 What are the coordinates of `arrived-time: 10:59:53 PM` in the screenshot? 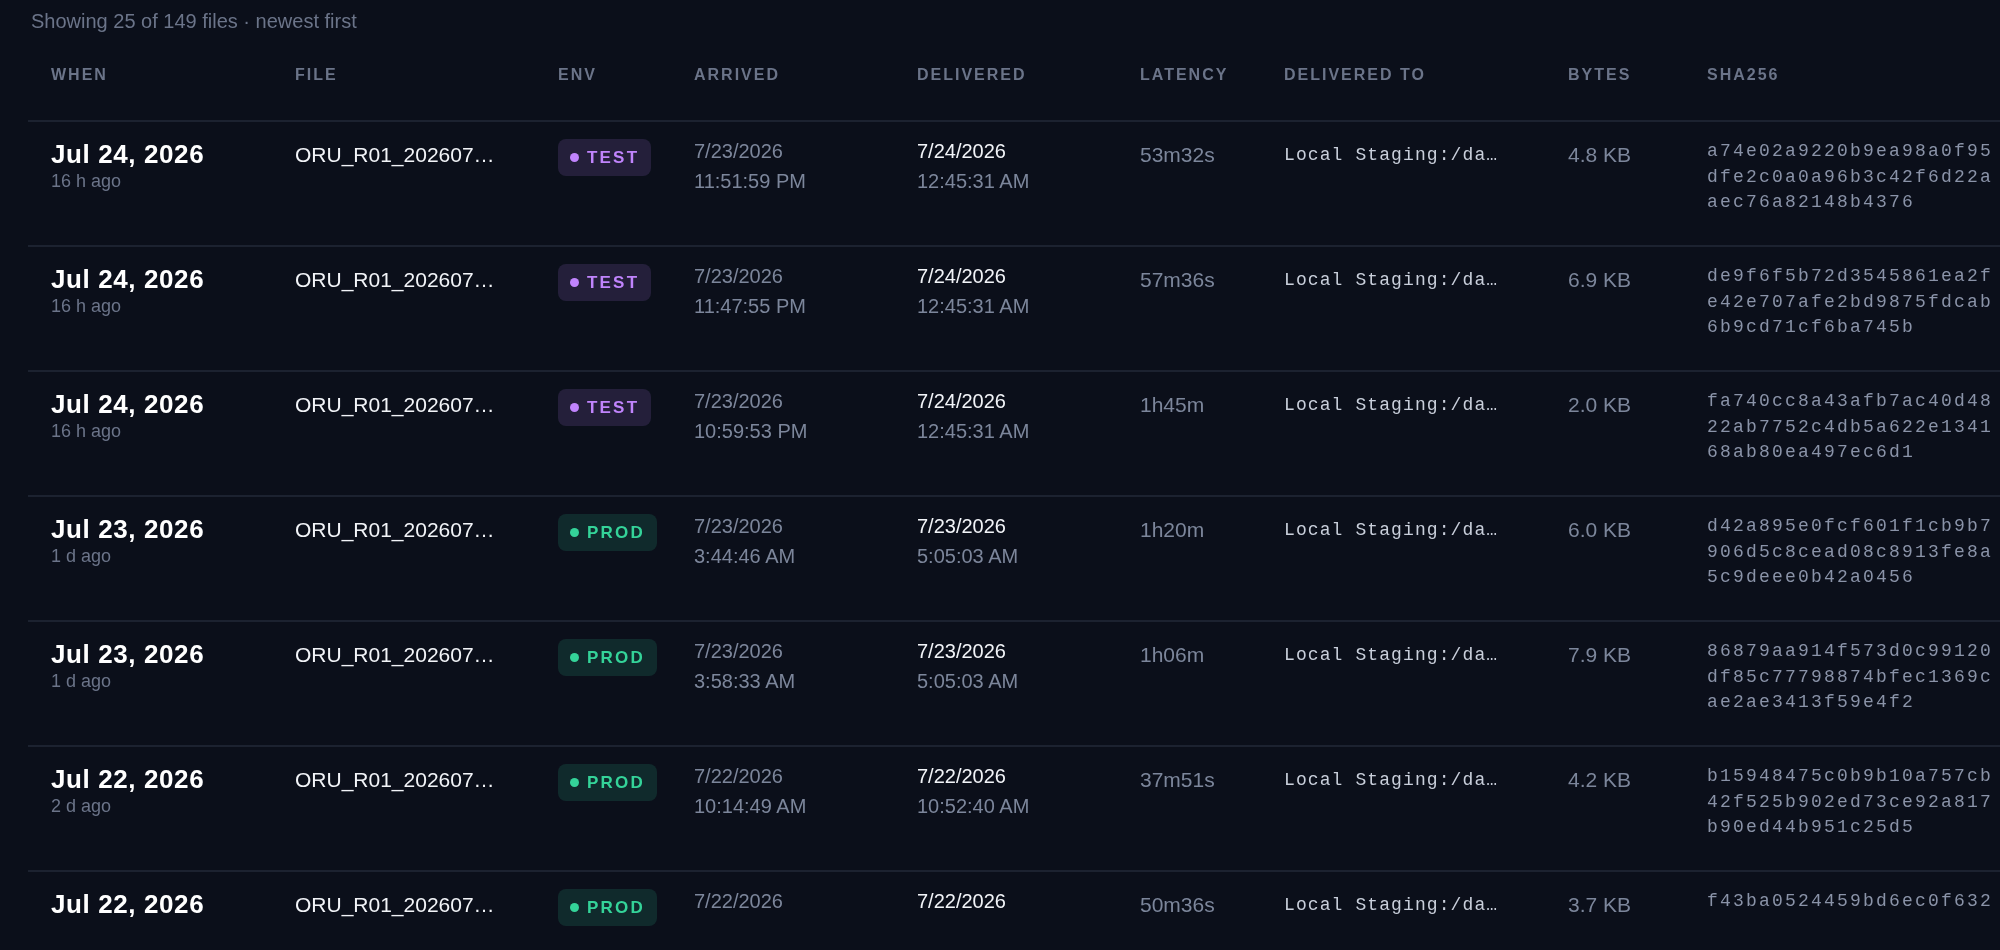 It's located at (751, 431).